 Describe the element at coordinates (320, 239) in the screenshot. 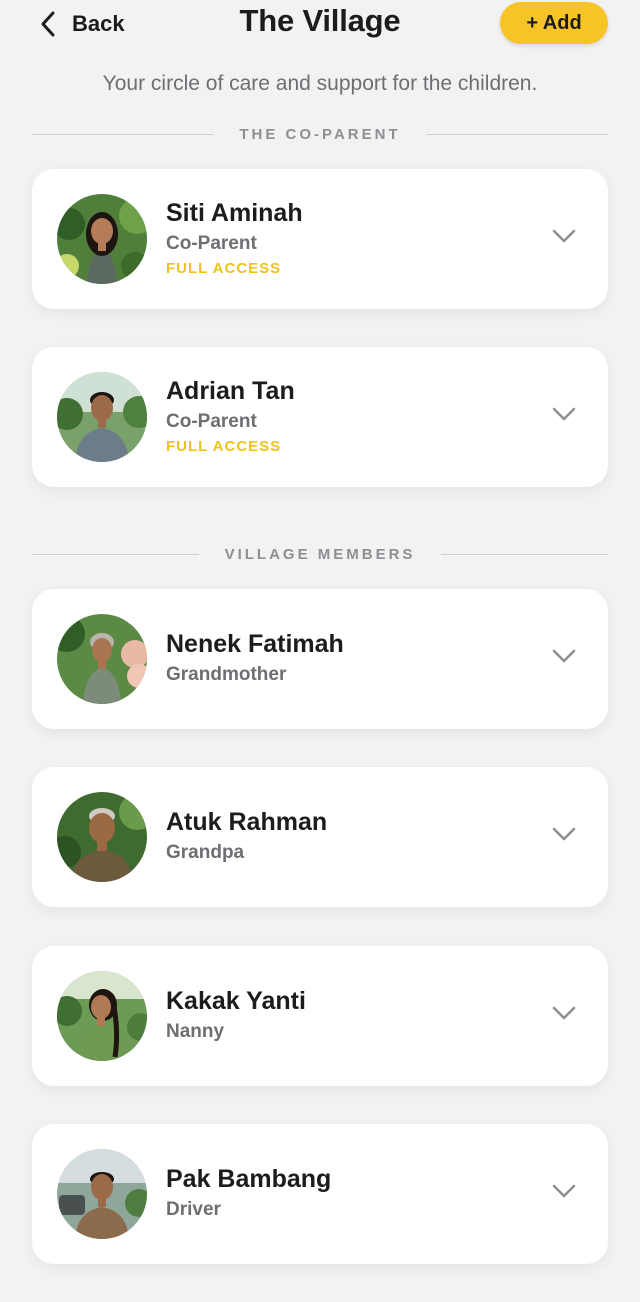

I see `member-card-siti-aminah: Siti Aminah Co-Parent FULL ACCESS` at that location.